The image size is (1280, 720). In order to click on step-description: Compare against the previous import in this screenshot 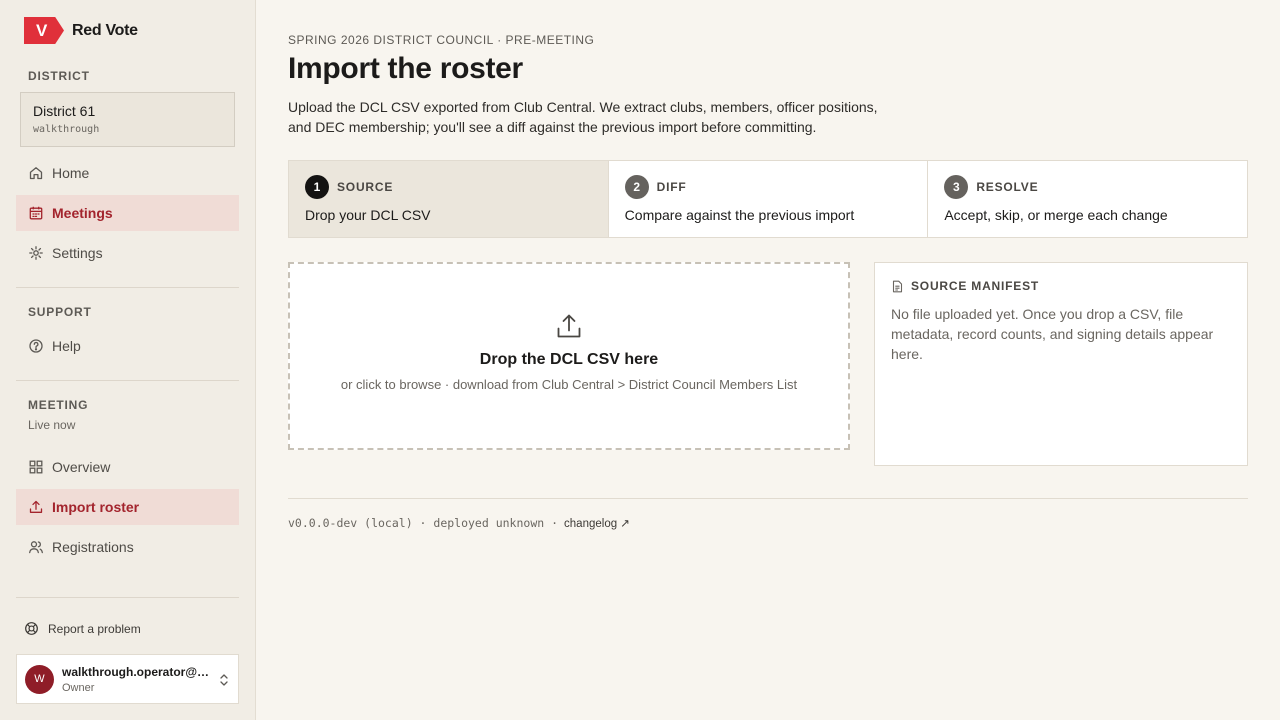, I will do `click(739, 215)`.